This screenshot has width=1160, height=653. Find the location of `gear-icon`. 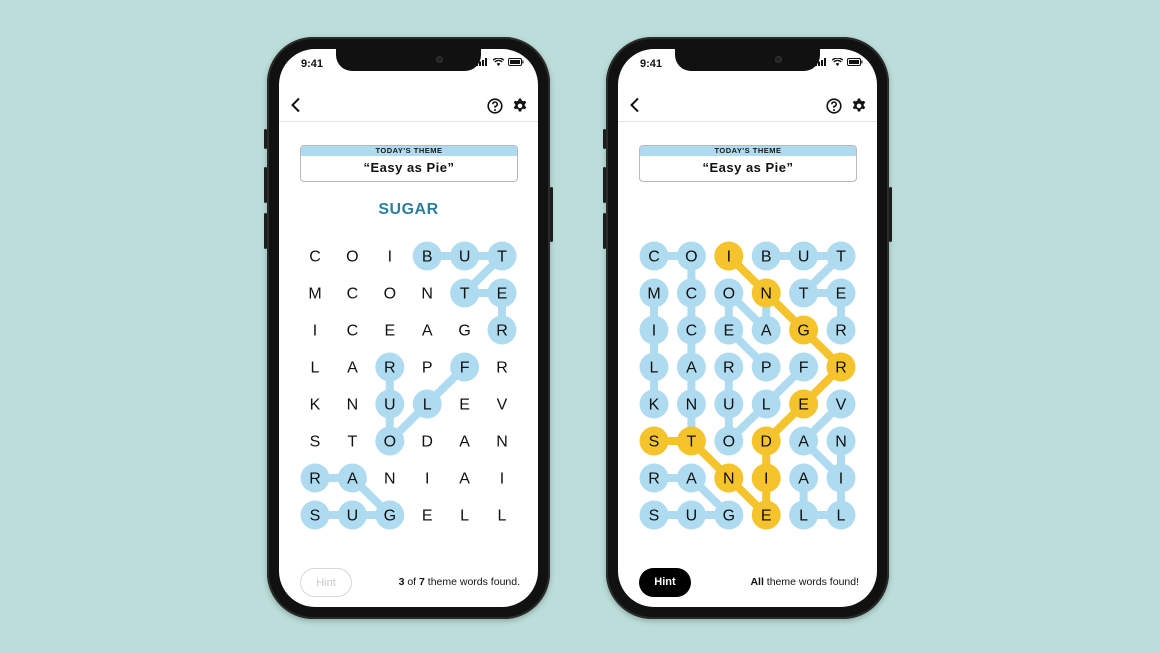

gear-icon is located at coordinates (859, 106).